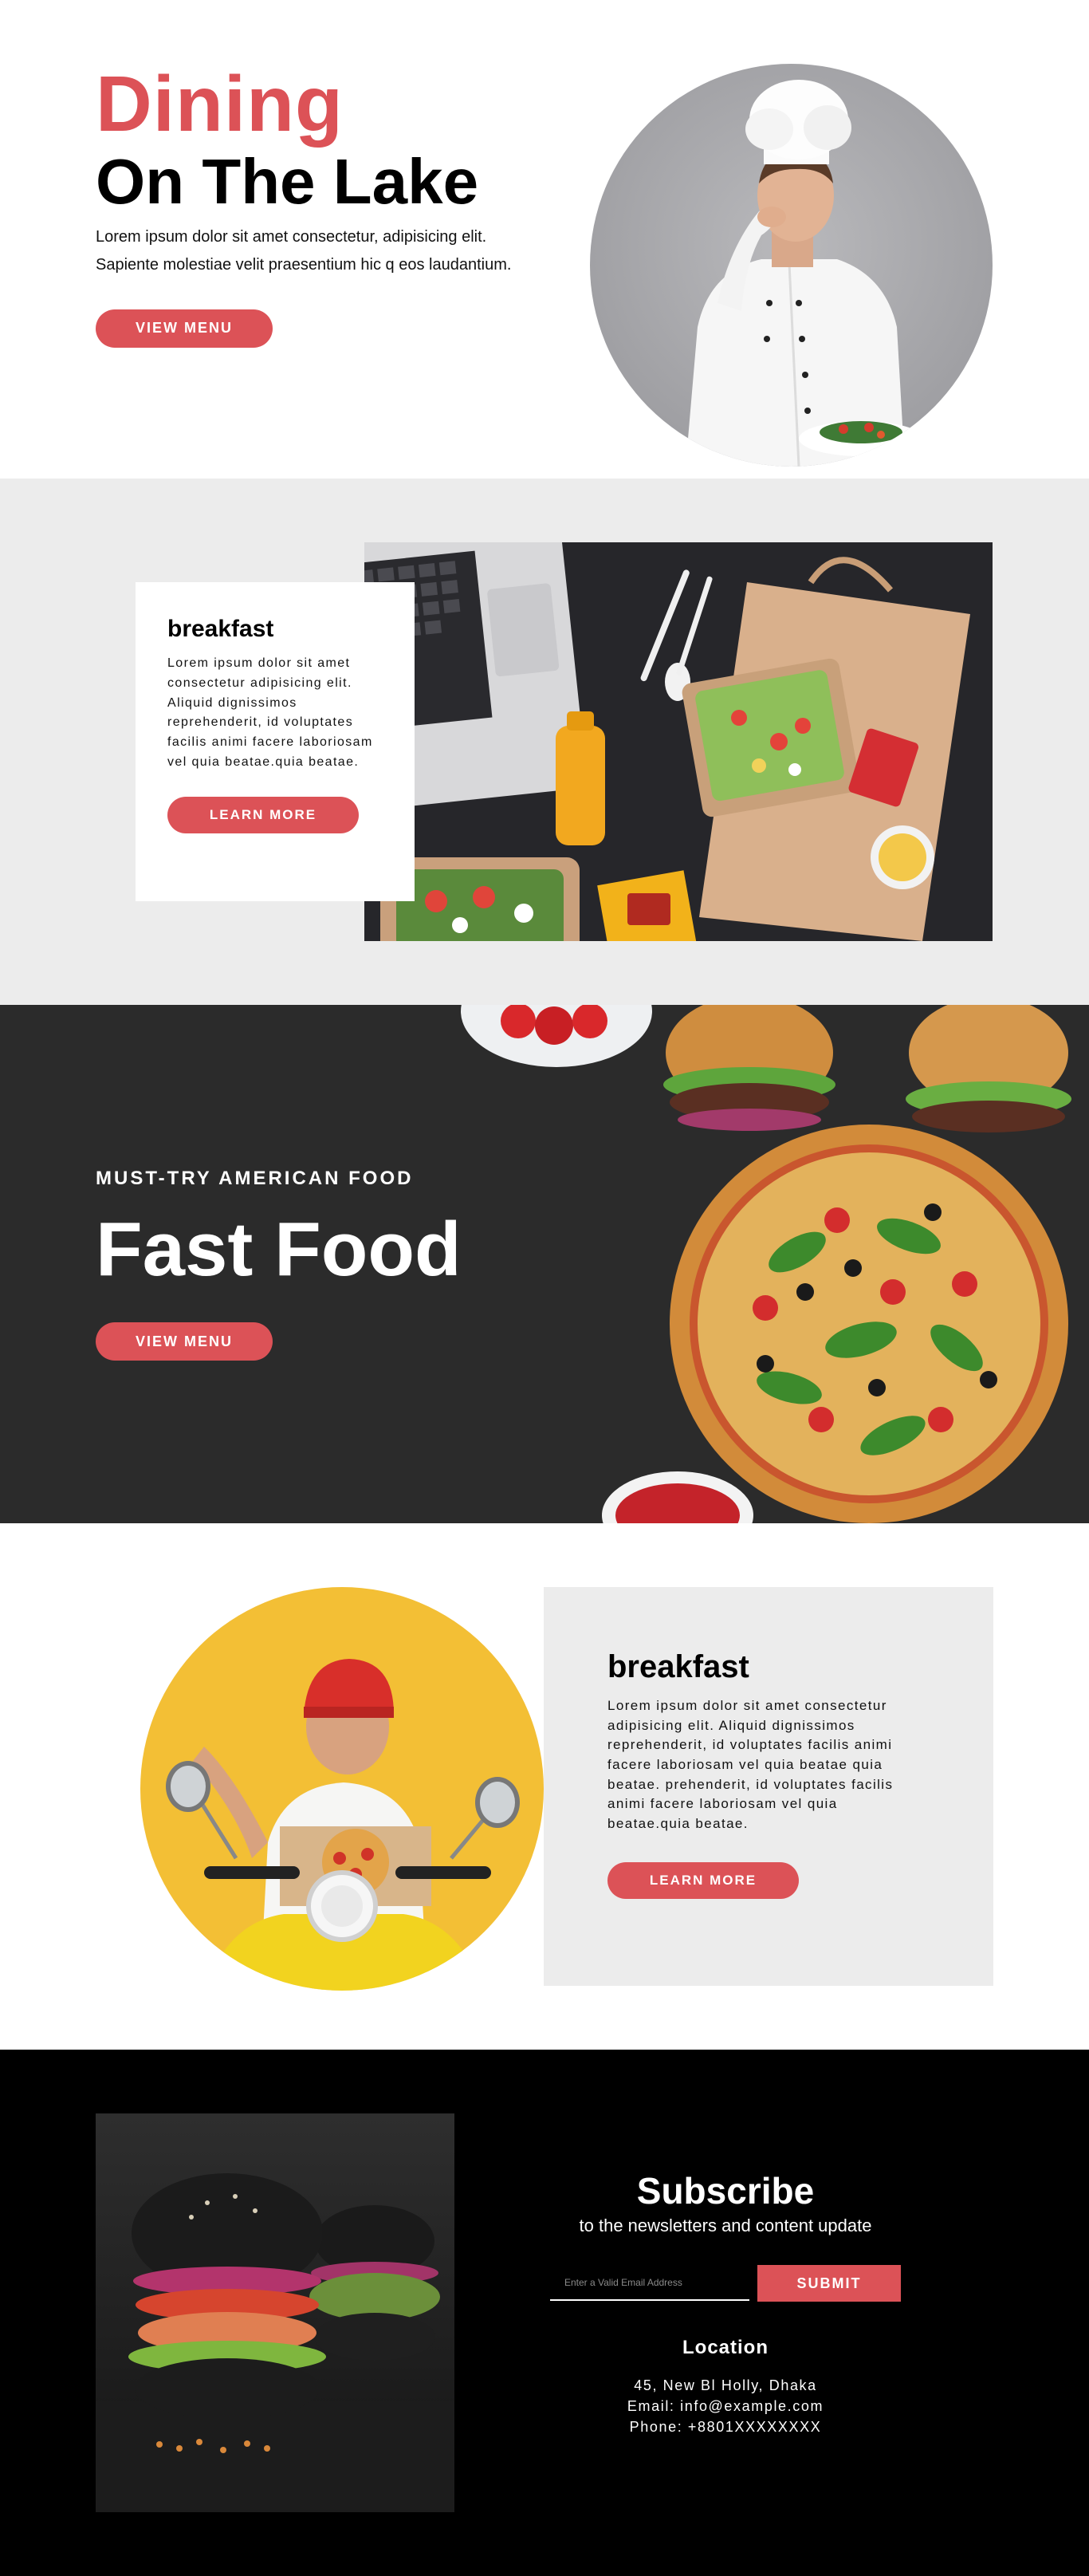 Image resolution: width=1089 pixels, height=2576 pixels. I want to click on chef-illustration, so click(791, 265).